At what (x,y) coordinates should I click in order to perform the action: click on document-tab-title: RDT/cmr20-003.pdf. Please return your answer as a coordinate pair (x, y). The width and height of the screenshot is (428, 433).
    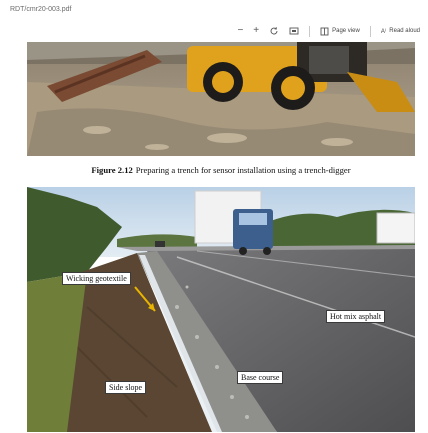
    Looking at the image, I should click on (40, 9).